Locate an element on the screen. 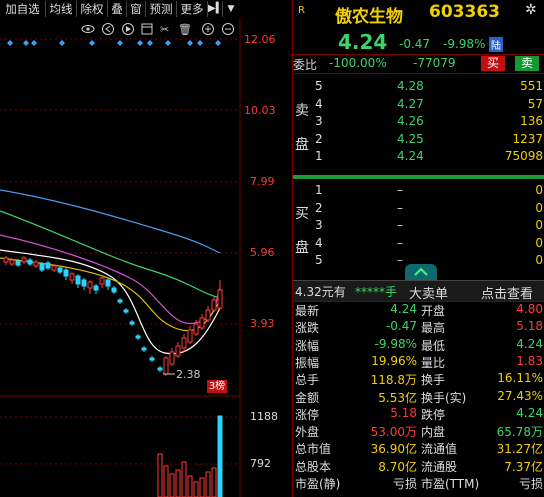 The width and height of the screenshot is (544, 497). expand-up-icon is located at coordinates (421, 272).